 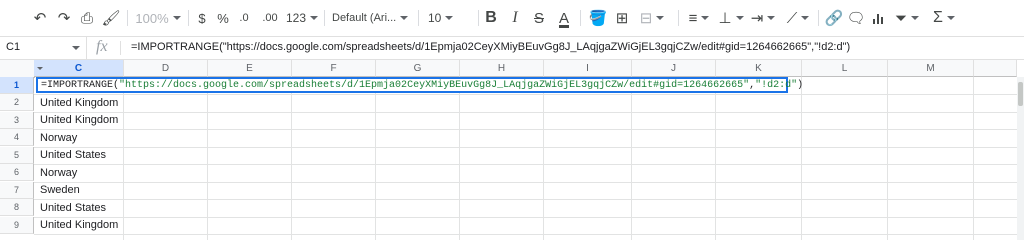 What do you see at coordinates (17, 69) in the screenshot?
I see `select-all-corner` at bounding box center [17, 69].